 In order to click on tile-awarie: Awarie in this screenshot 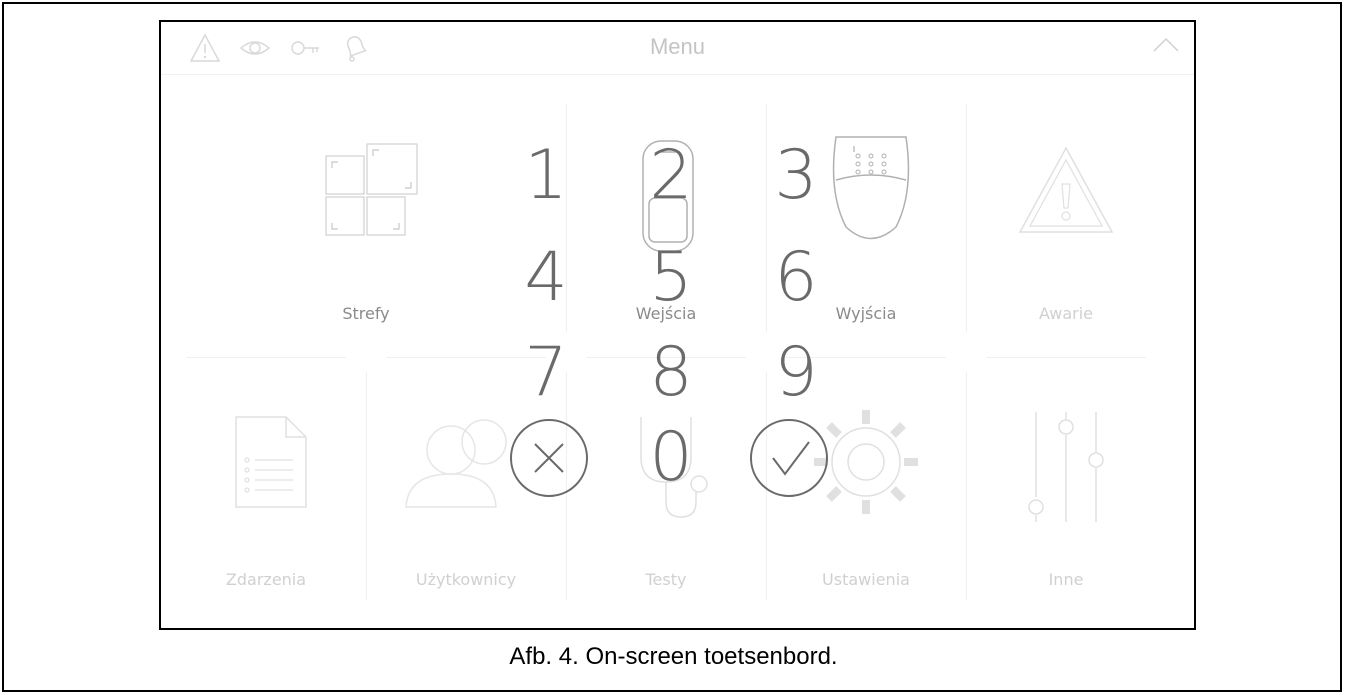, I will do `click(1066, 224)`.